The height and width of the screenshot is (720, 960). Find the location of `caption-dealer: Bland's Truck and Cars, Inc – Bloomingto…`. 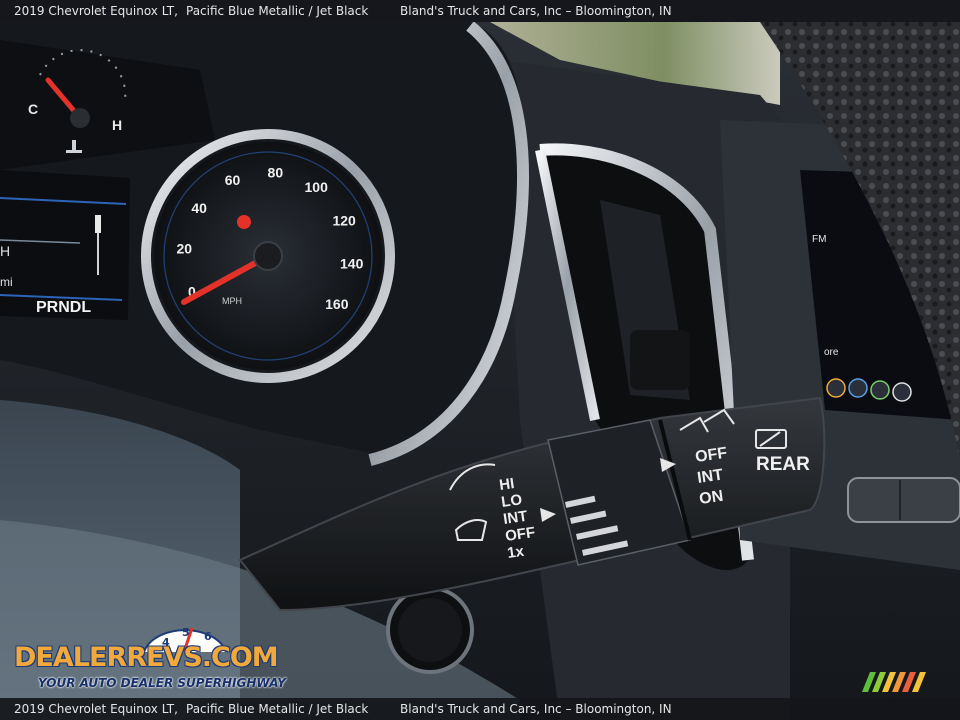

caption-dealer: Bland's Truck and Cars, Inc – Bloomingto… is located at coordinates (536, 11).